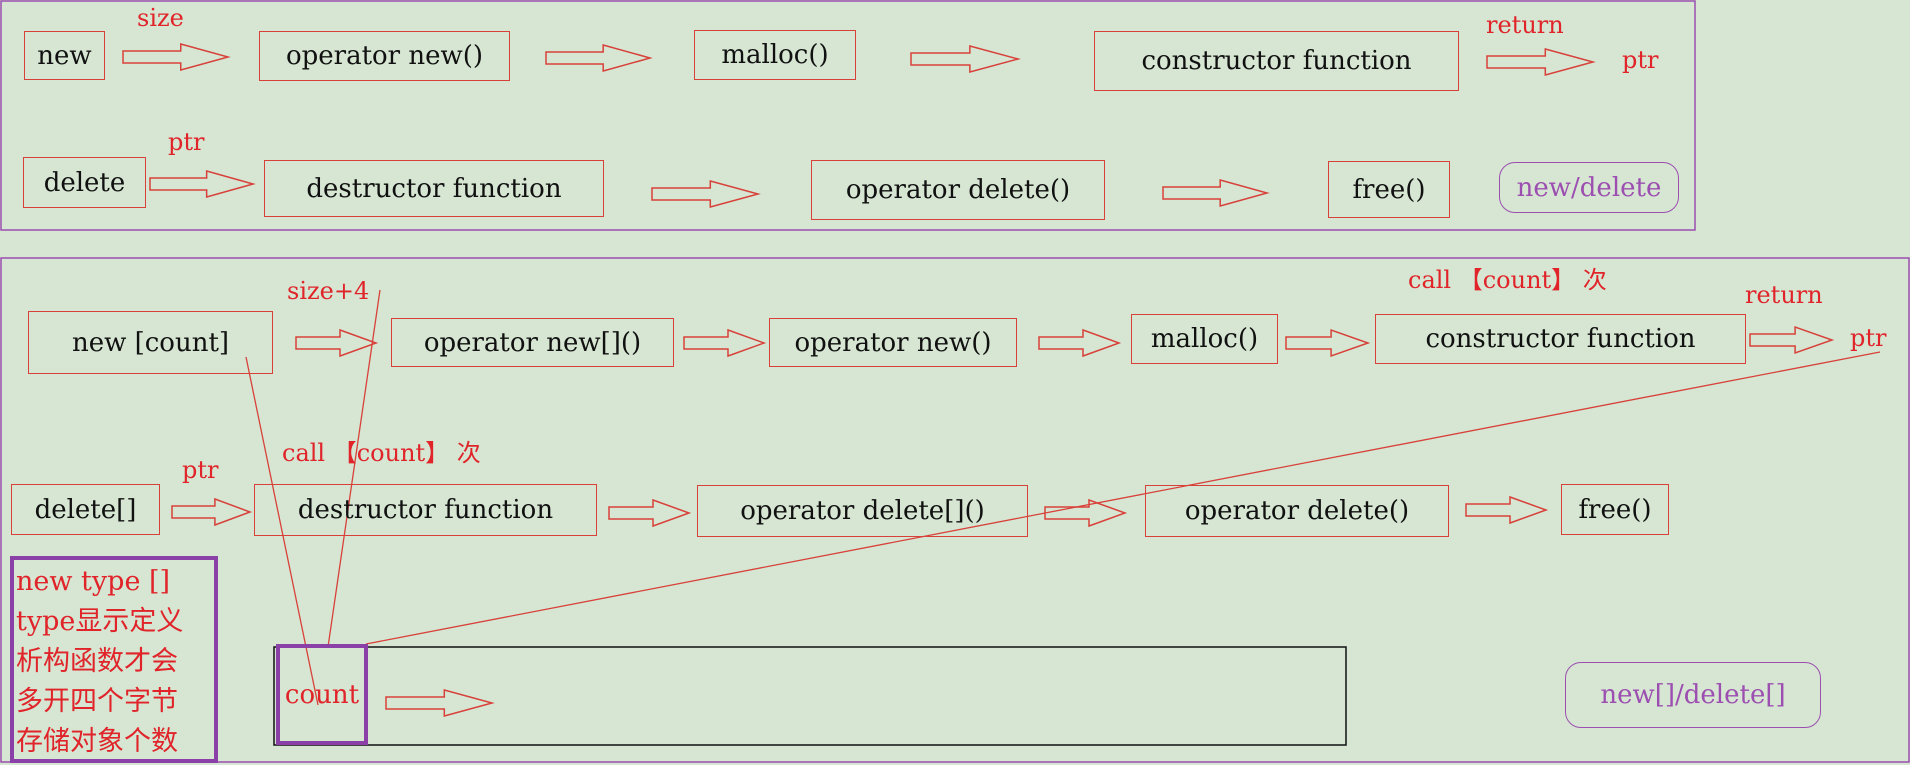 The width and height of the screenshot is (1910, 765). Describe the element at coordinates (97, 741) in the screenshot. I see `note-line: 存储对象个数` at that location.